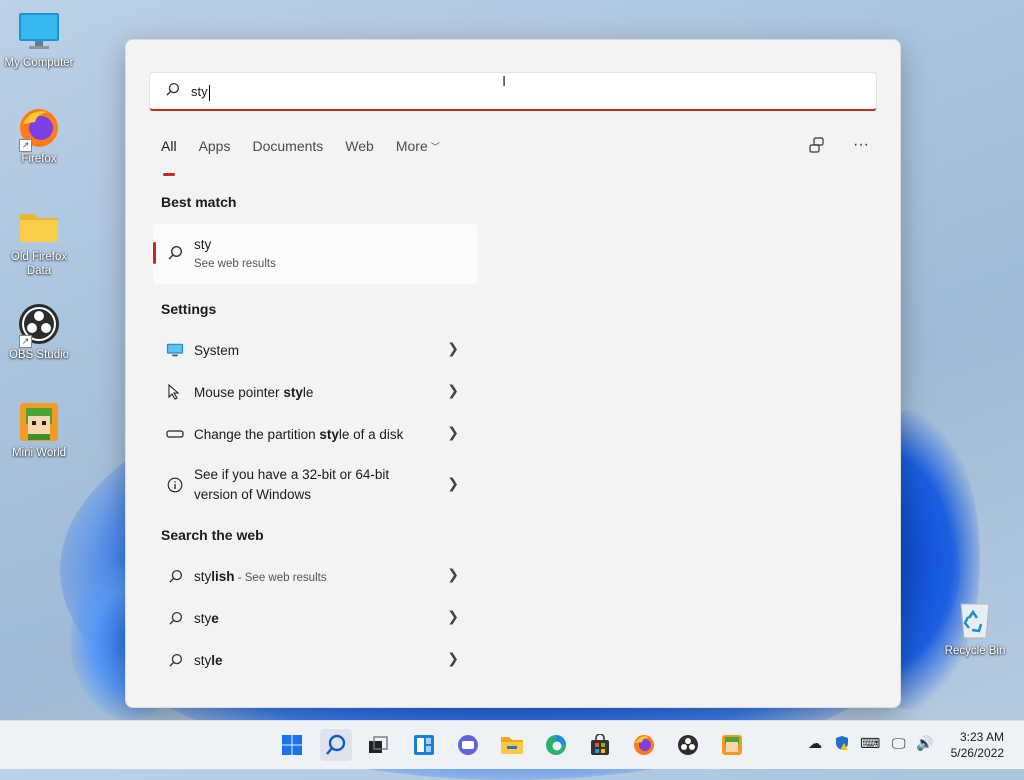 The height and width of the screenshot is (780, 1024). What do you see at coordinates (199, 202) in the screenshot?
I see `best-match-heading: Best match` at bounding box center [199, 202].